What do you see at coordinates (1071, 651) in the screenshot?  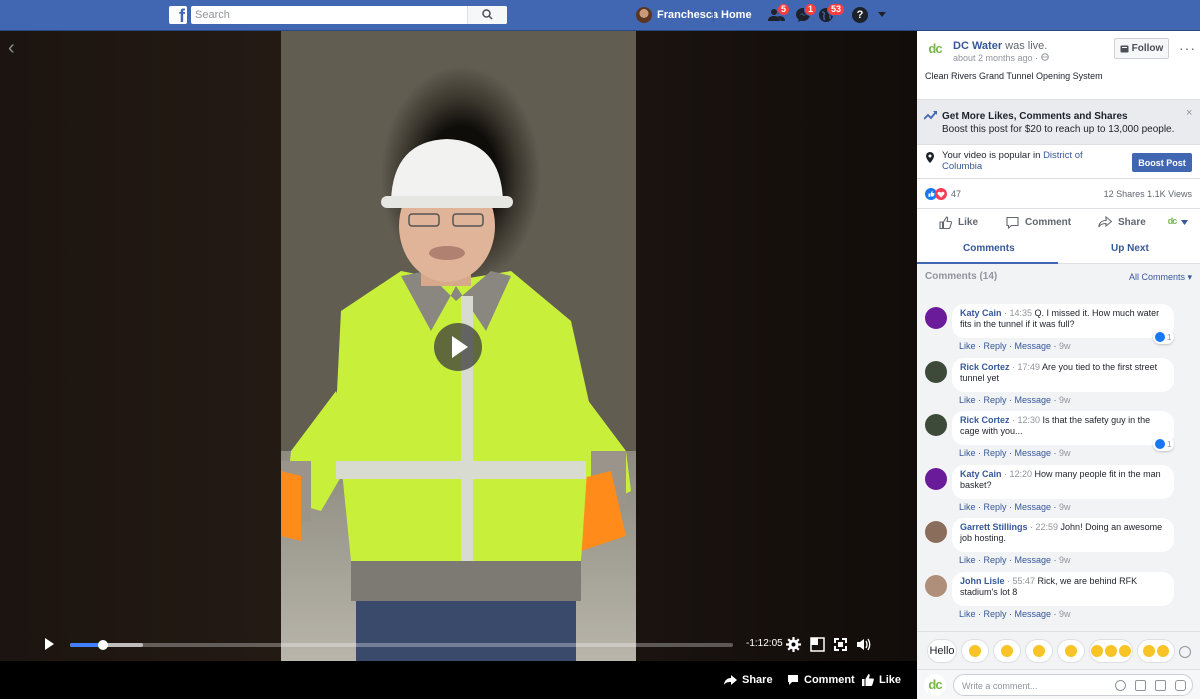 I see `sticker-thumbs-up-emoji` at bounding box center [1071, 651].